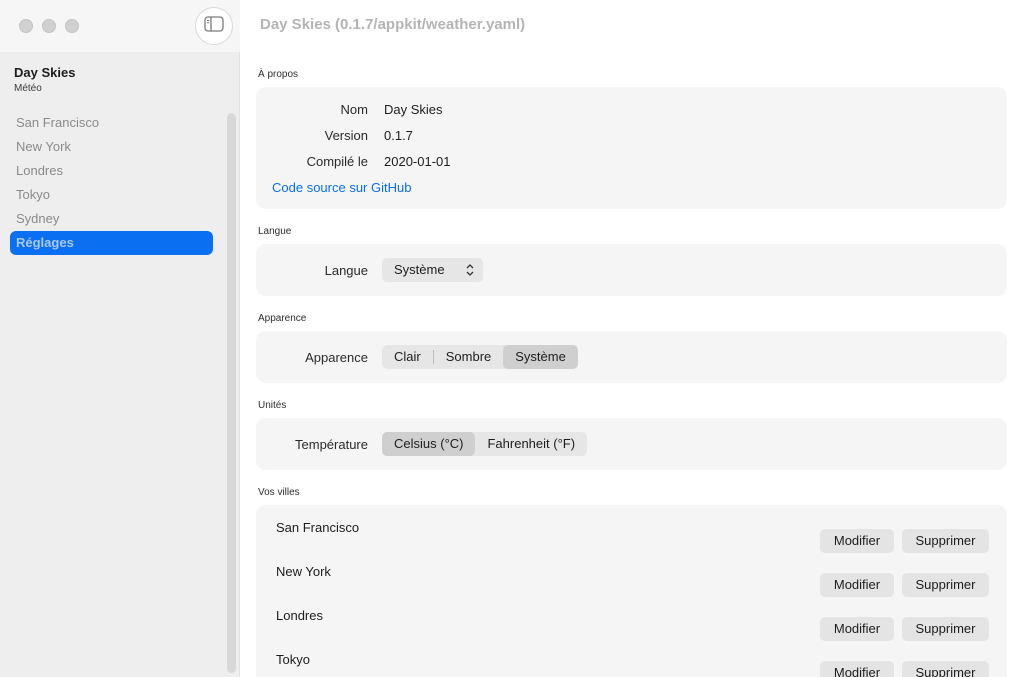 The image size is (1024, 677). What do you see at coordinates (346, 135) in the screenshot?
I see `version-key: Version` at bounding box center [346, 135].